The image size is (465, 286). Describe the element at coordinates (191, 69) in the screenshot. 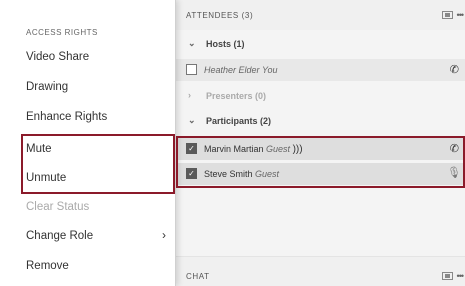

I see `attendee-checkbox` at that location.